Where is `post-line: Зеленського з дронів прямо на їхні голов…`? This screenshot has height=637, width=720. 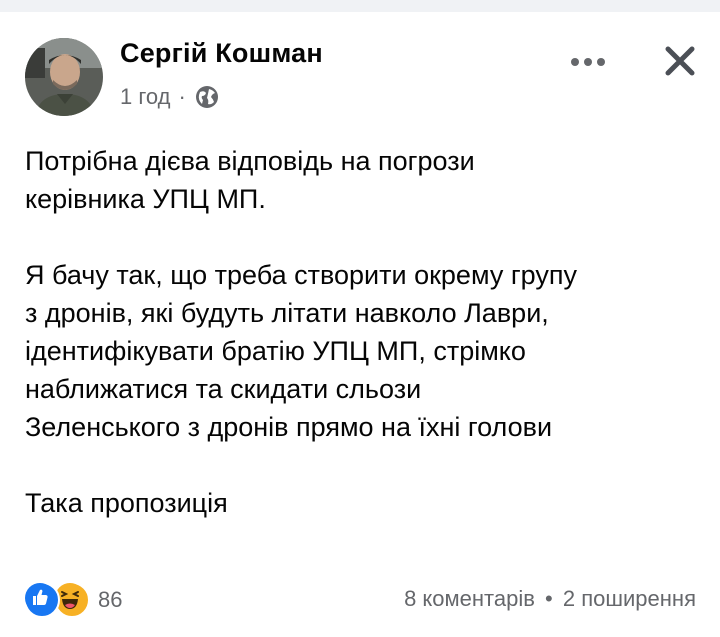
post-line: Зеленського з дронів прямо на їхні голов… is located at coordinates (289, 427).